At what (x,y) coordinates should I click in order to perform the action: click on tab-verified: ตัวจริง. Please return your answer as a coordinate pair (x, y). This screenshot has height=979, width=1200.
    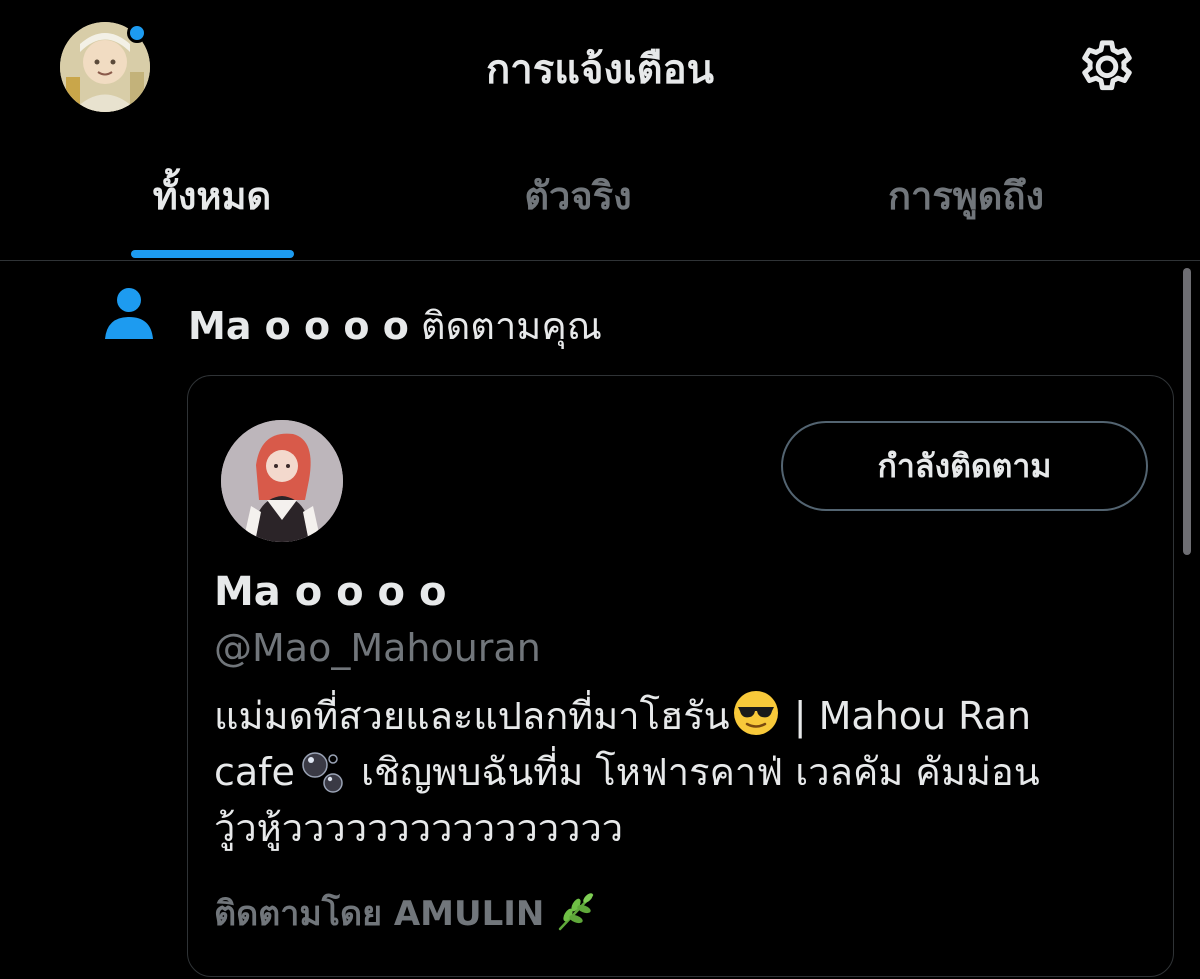
    Looking at the image, I should click on (578, 196).